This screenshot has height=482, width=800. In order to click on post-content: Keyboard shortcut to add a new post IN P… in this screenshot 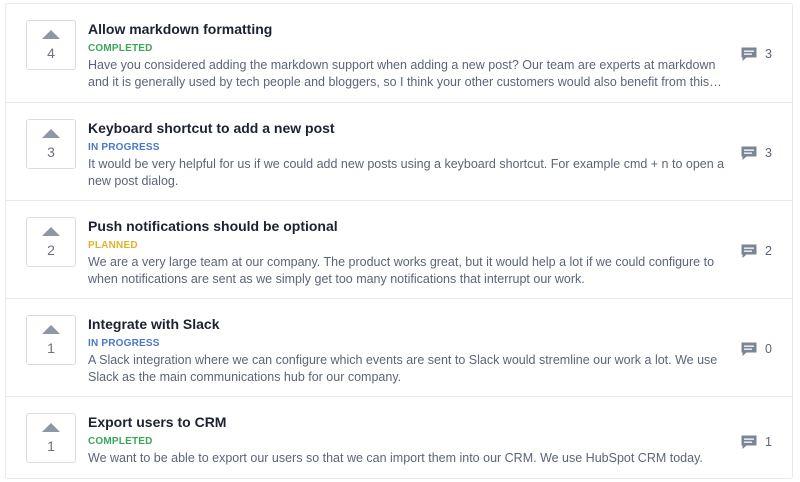, I will do `click(413, 154)`.